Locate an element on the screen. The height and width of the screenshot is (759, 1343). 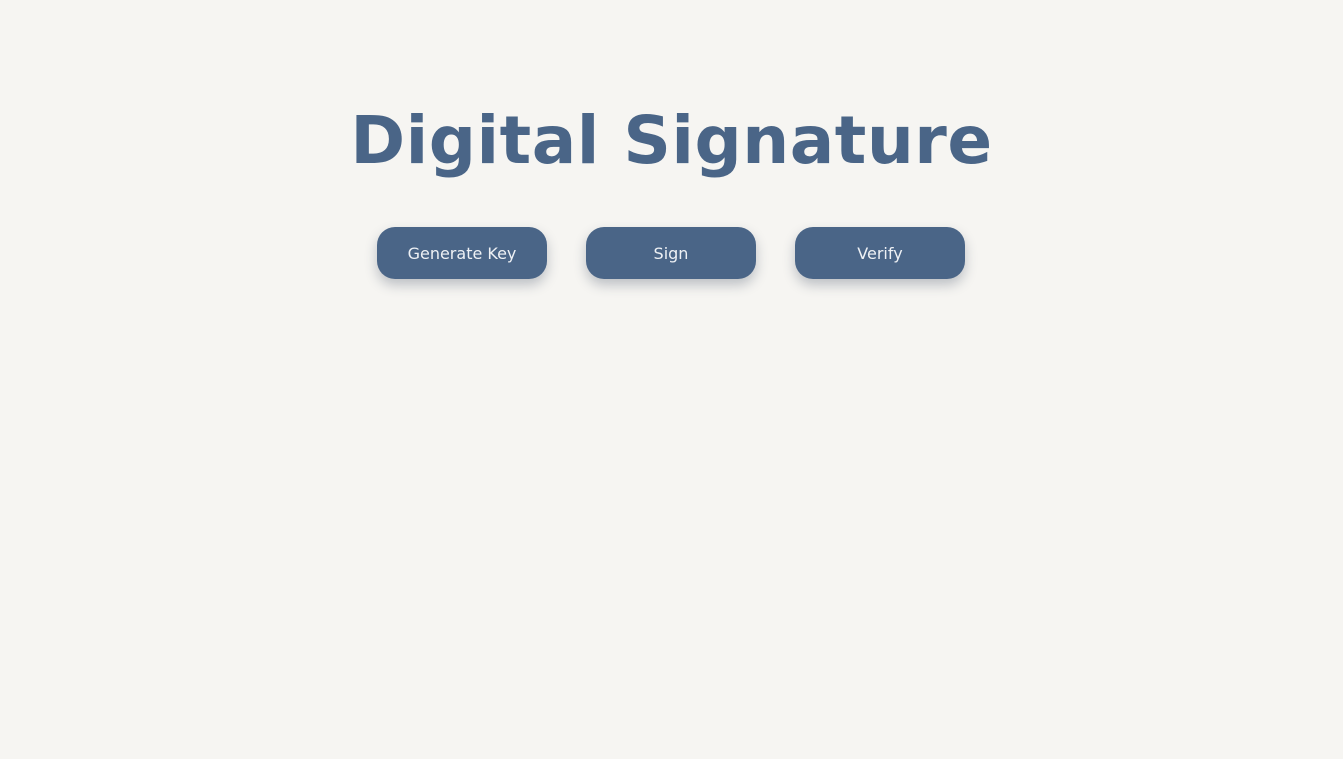
generate-key-button: Generate Key is located at coordinates (462, 253).